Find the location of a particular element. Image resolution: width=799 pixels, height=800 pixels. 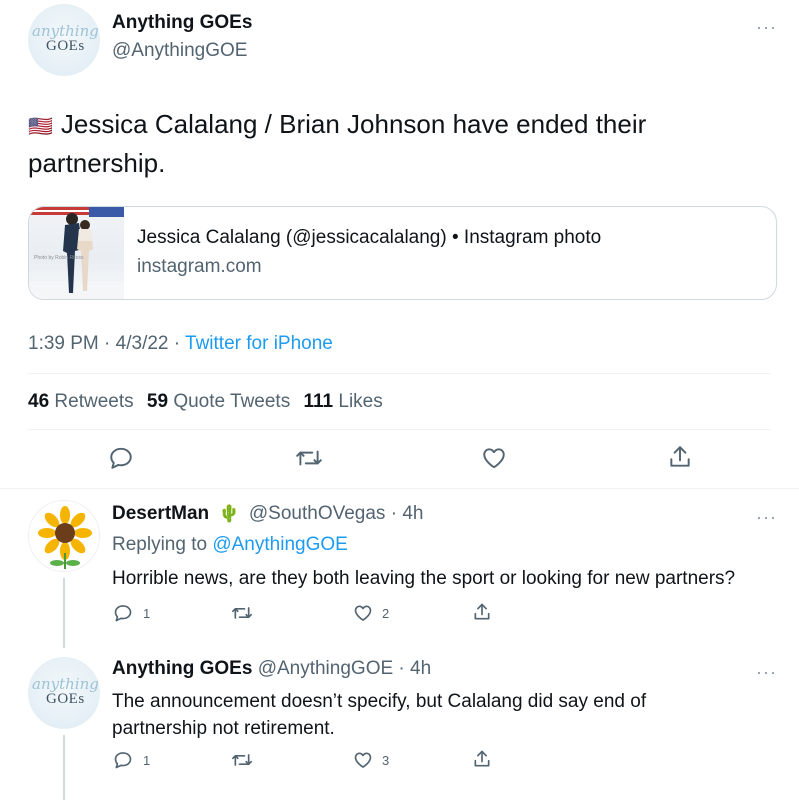

tweet-source: Twitter for iPhone is located at coordinates (259, 343).